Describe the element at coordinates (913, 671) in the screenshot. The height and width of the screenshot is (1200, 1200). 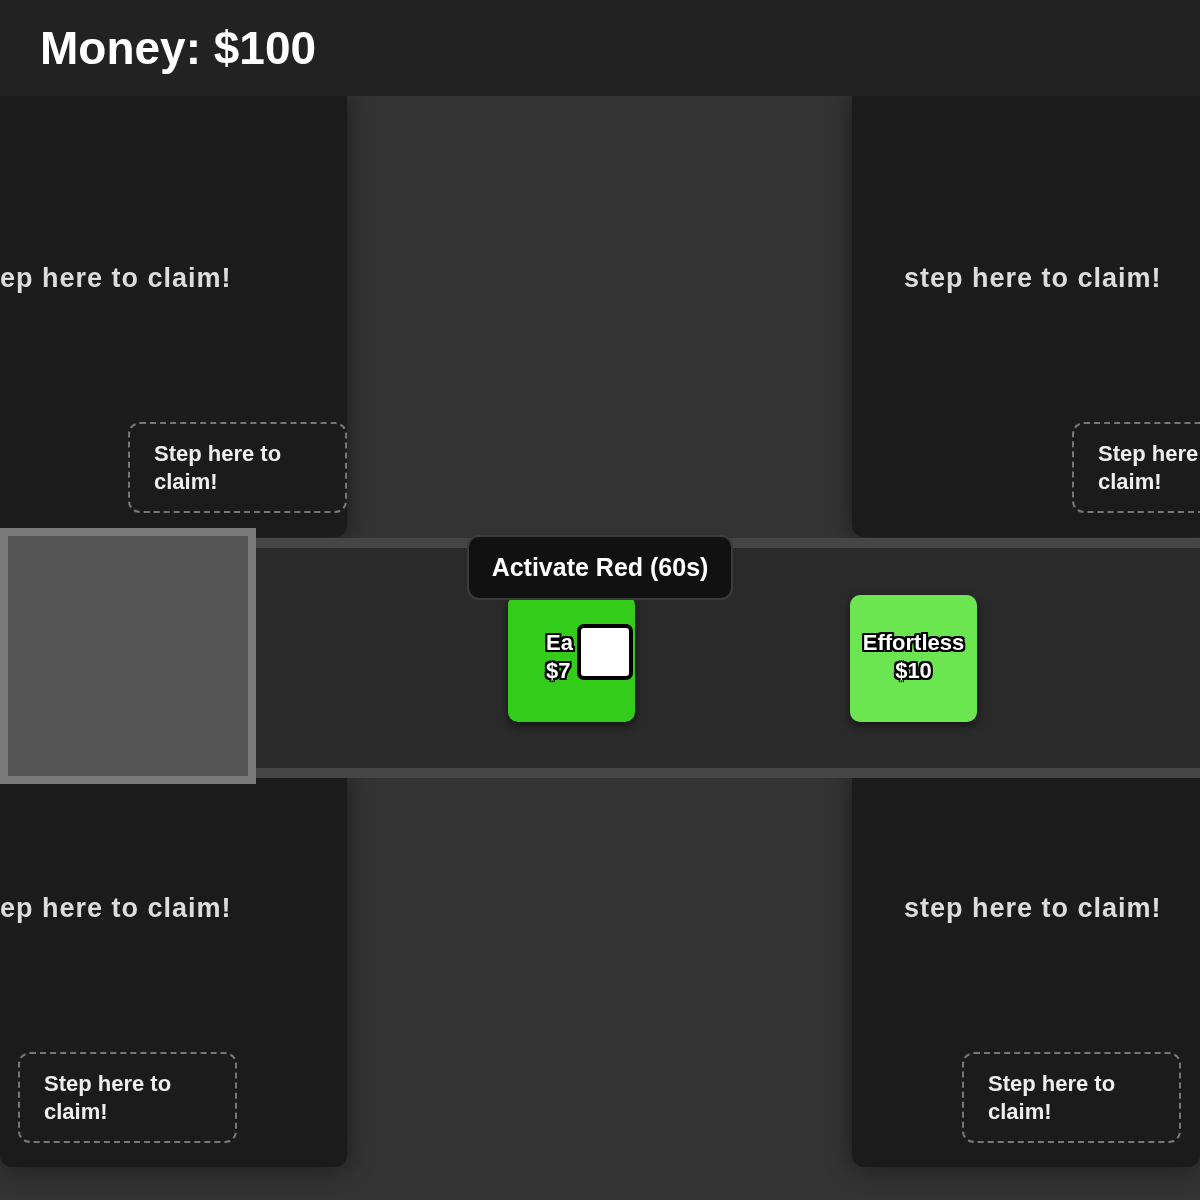
I see `item-price: $10` at that location.